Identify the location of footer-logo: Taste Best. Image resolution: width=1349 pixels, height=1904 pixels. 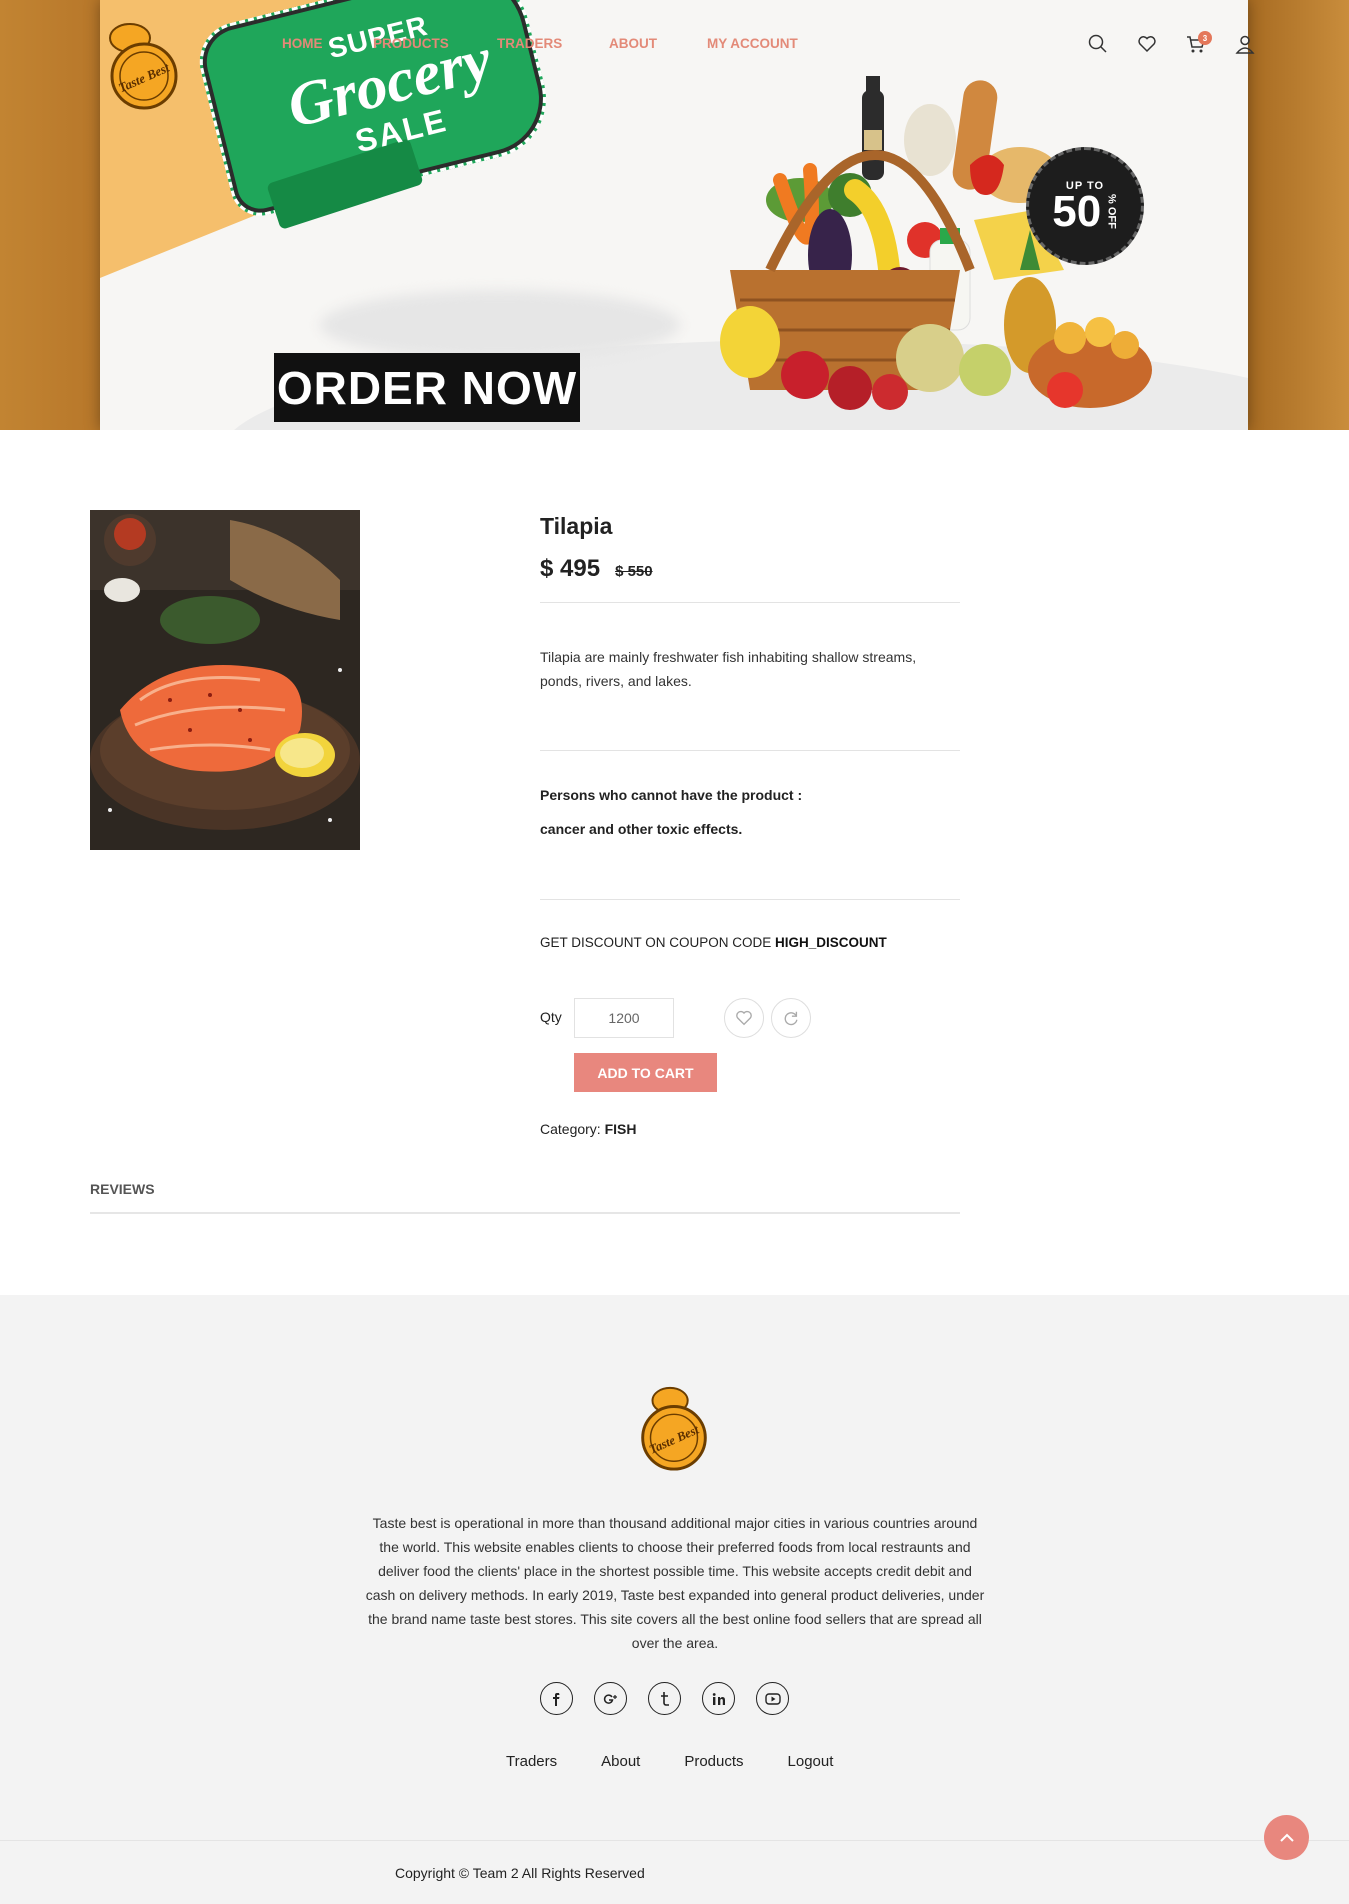
(674, 1428).